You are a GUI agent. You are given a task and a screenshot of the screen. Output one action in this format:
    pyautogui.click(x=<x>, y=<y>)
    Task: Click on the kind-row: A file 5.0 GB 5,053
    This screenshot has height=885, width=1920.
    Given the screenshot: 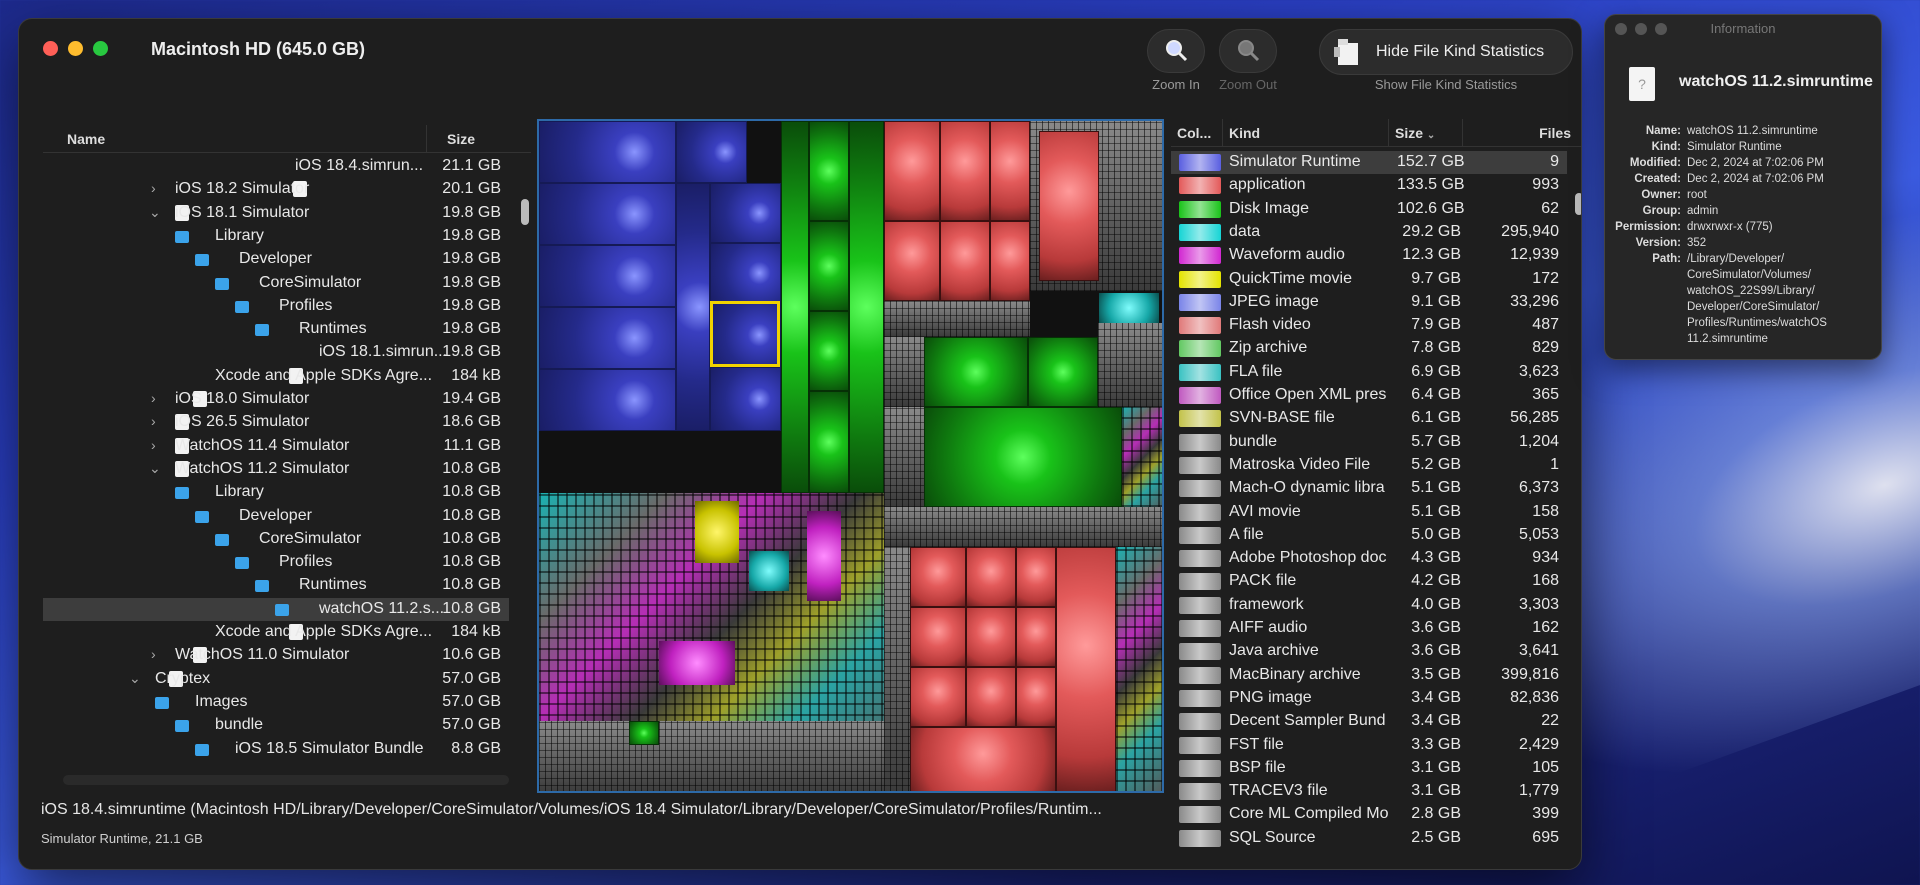 What is the action you would take?
    pyautogui.click(x=1369, y=535)
    